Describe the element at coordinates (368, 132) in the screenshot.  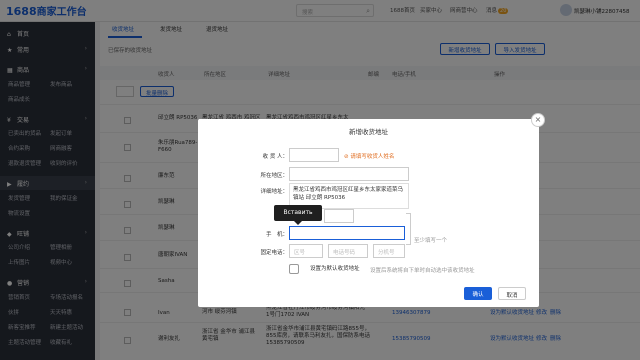
I see `dialog-title: 新增收货地址` at that location.